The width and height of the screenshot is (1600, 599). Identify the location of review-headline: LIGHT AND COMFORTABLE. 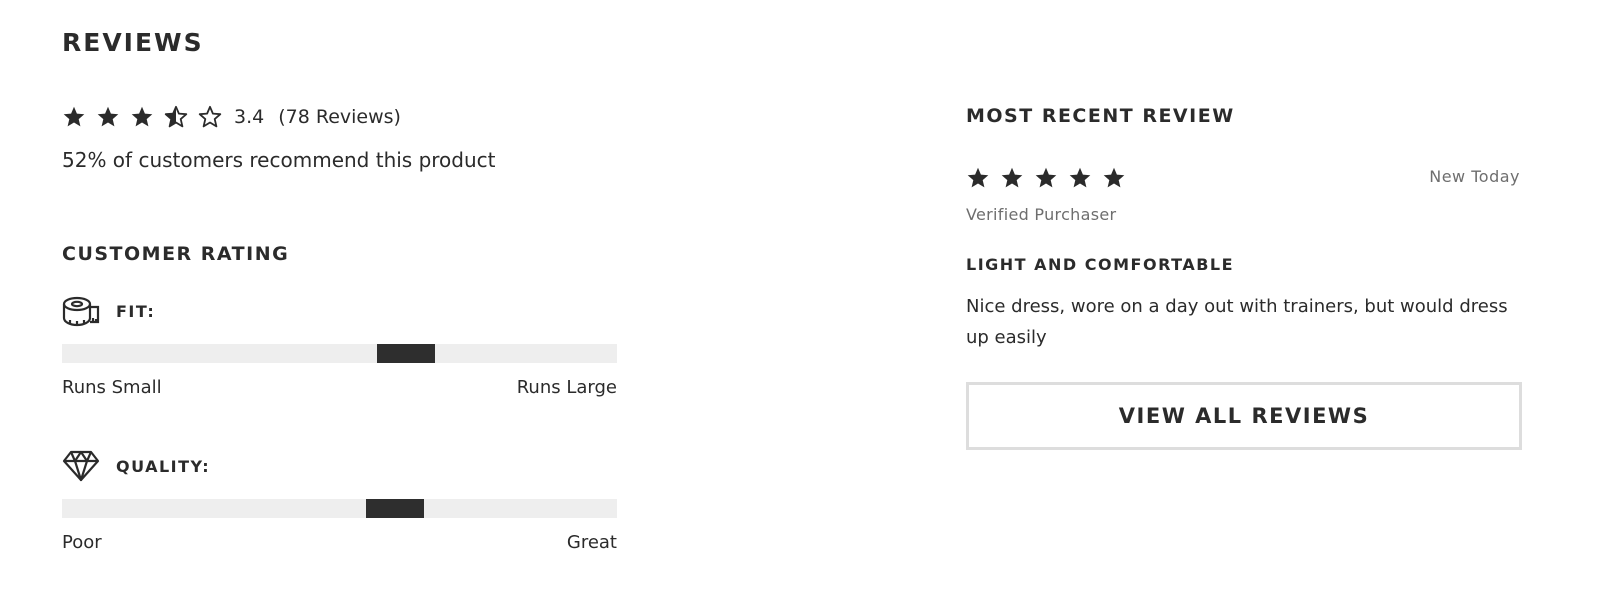
(1100, 264).